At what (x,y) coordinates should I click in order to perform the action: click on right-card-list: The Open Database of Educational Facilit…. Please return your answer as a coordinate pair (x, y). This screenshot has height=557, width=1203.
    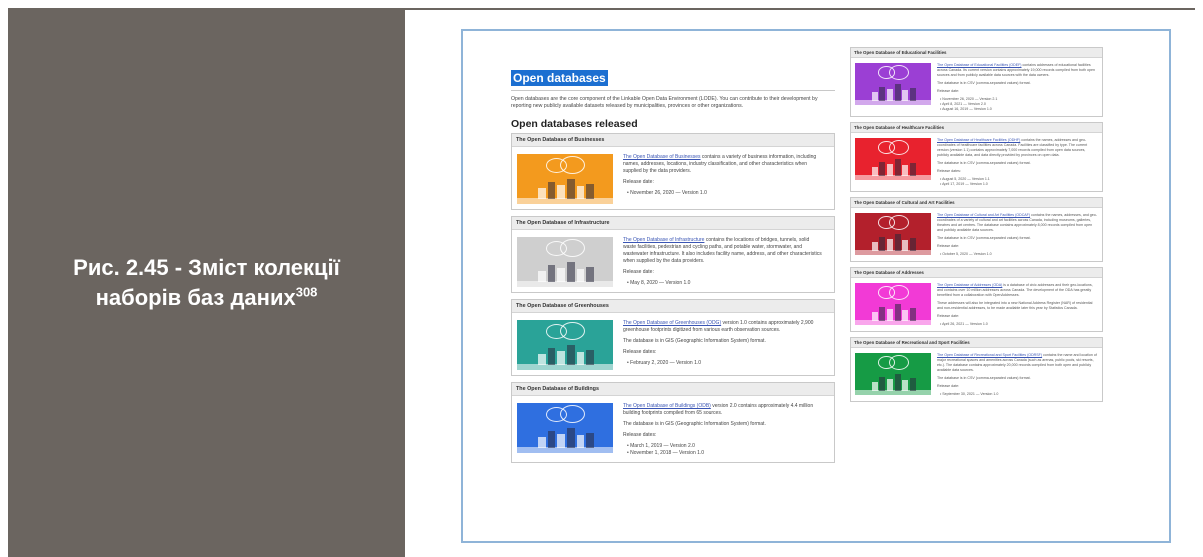
    Looking at the image, I should click on (976, 224).